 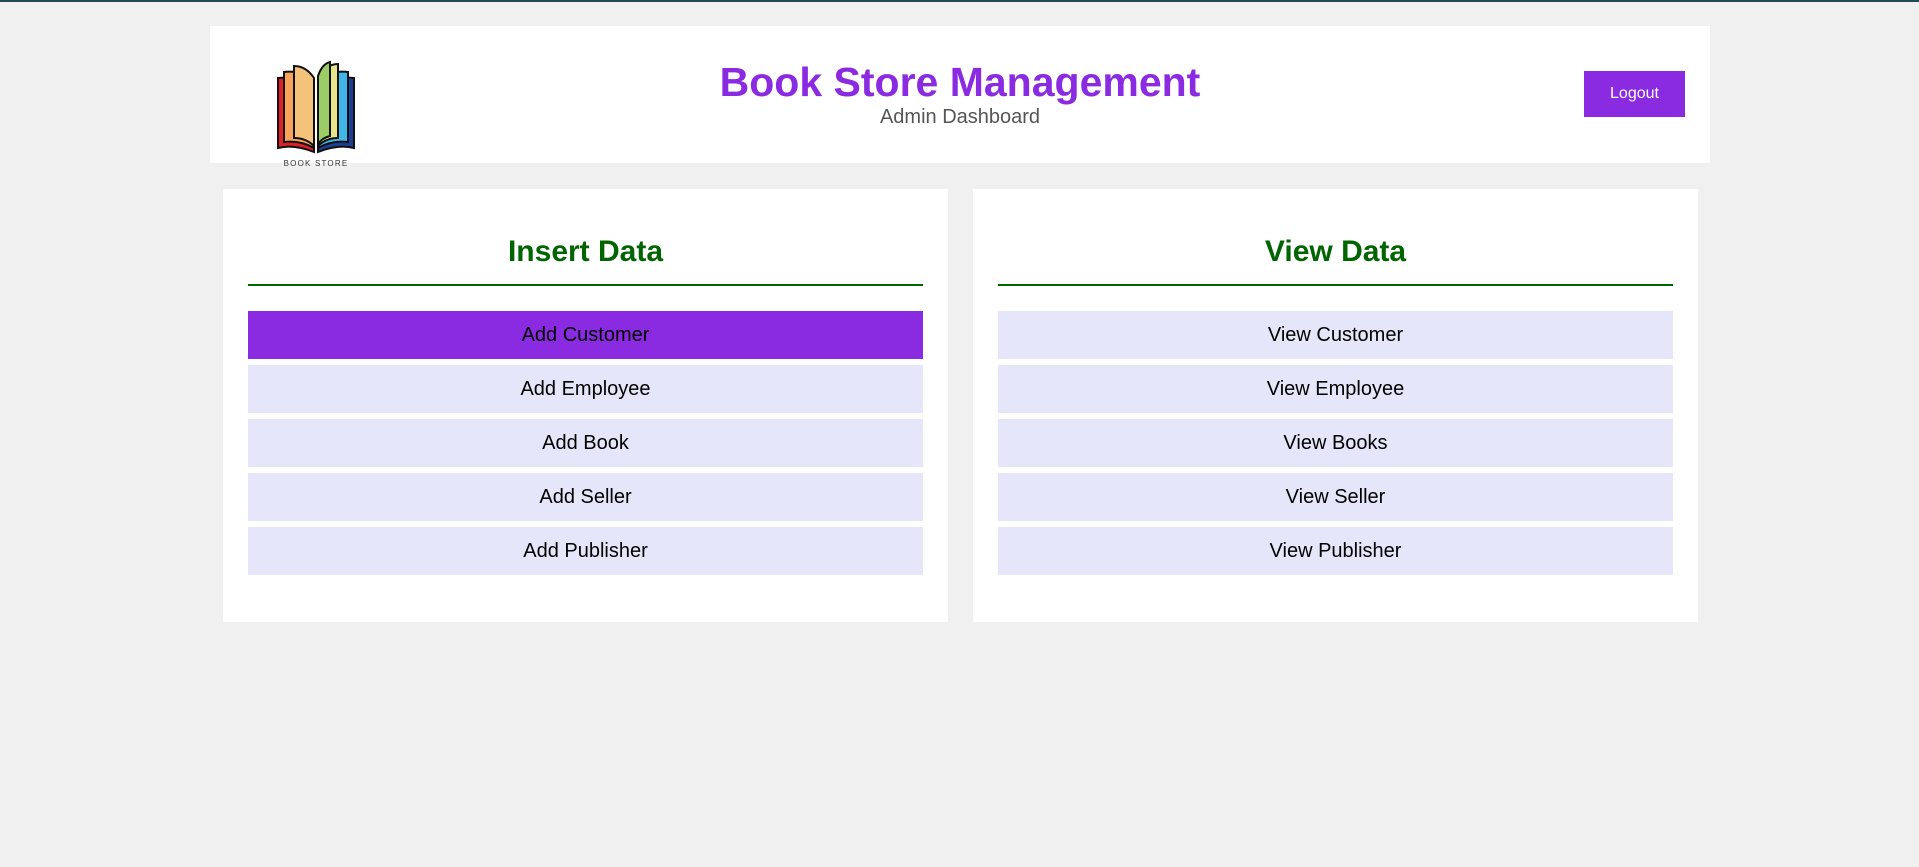 What do you see at coordinates (585, 443) in the screenshot?
I see `add-book-button: Add Book` at bounding box center [585, 443].